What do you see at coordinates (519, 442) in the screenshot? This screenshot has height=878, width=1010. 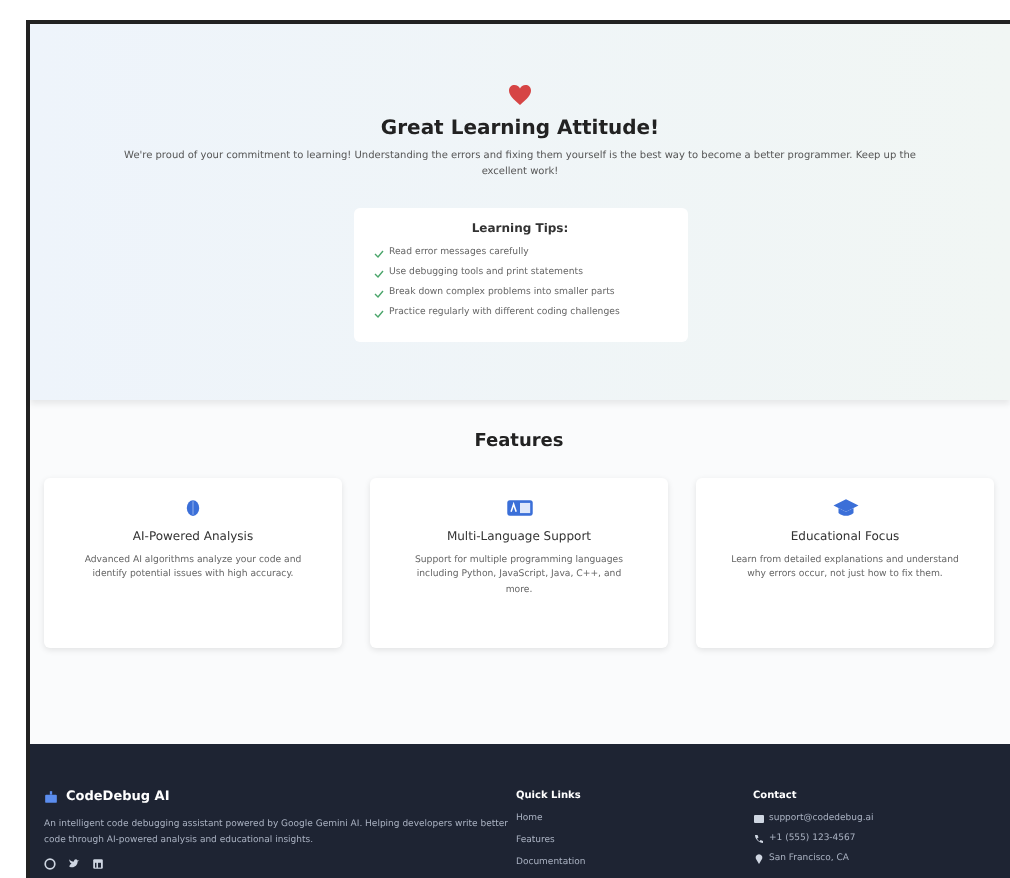 I see `features-heading: Features` at bounding box center [519, 442].